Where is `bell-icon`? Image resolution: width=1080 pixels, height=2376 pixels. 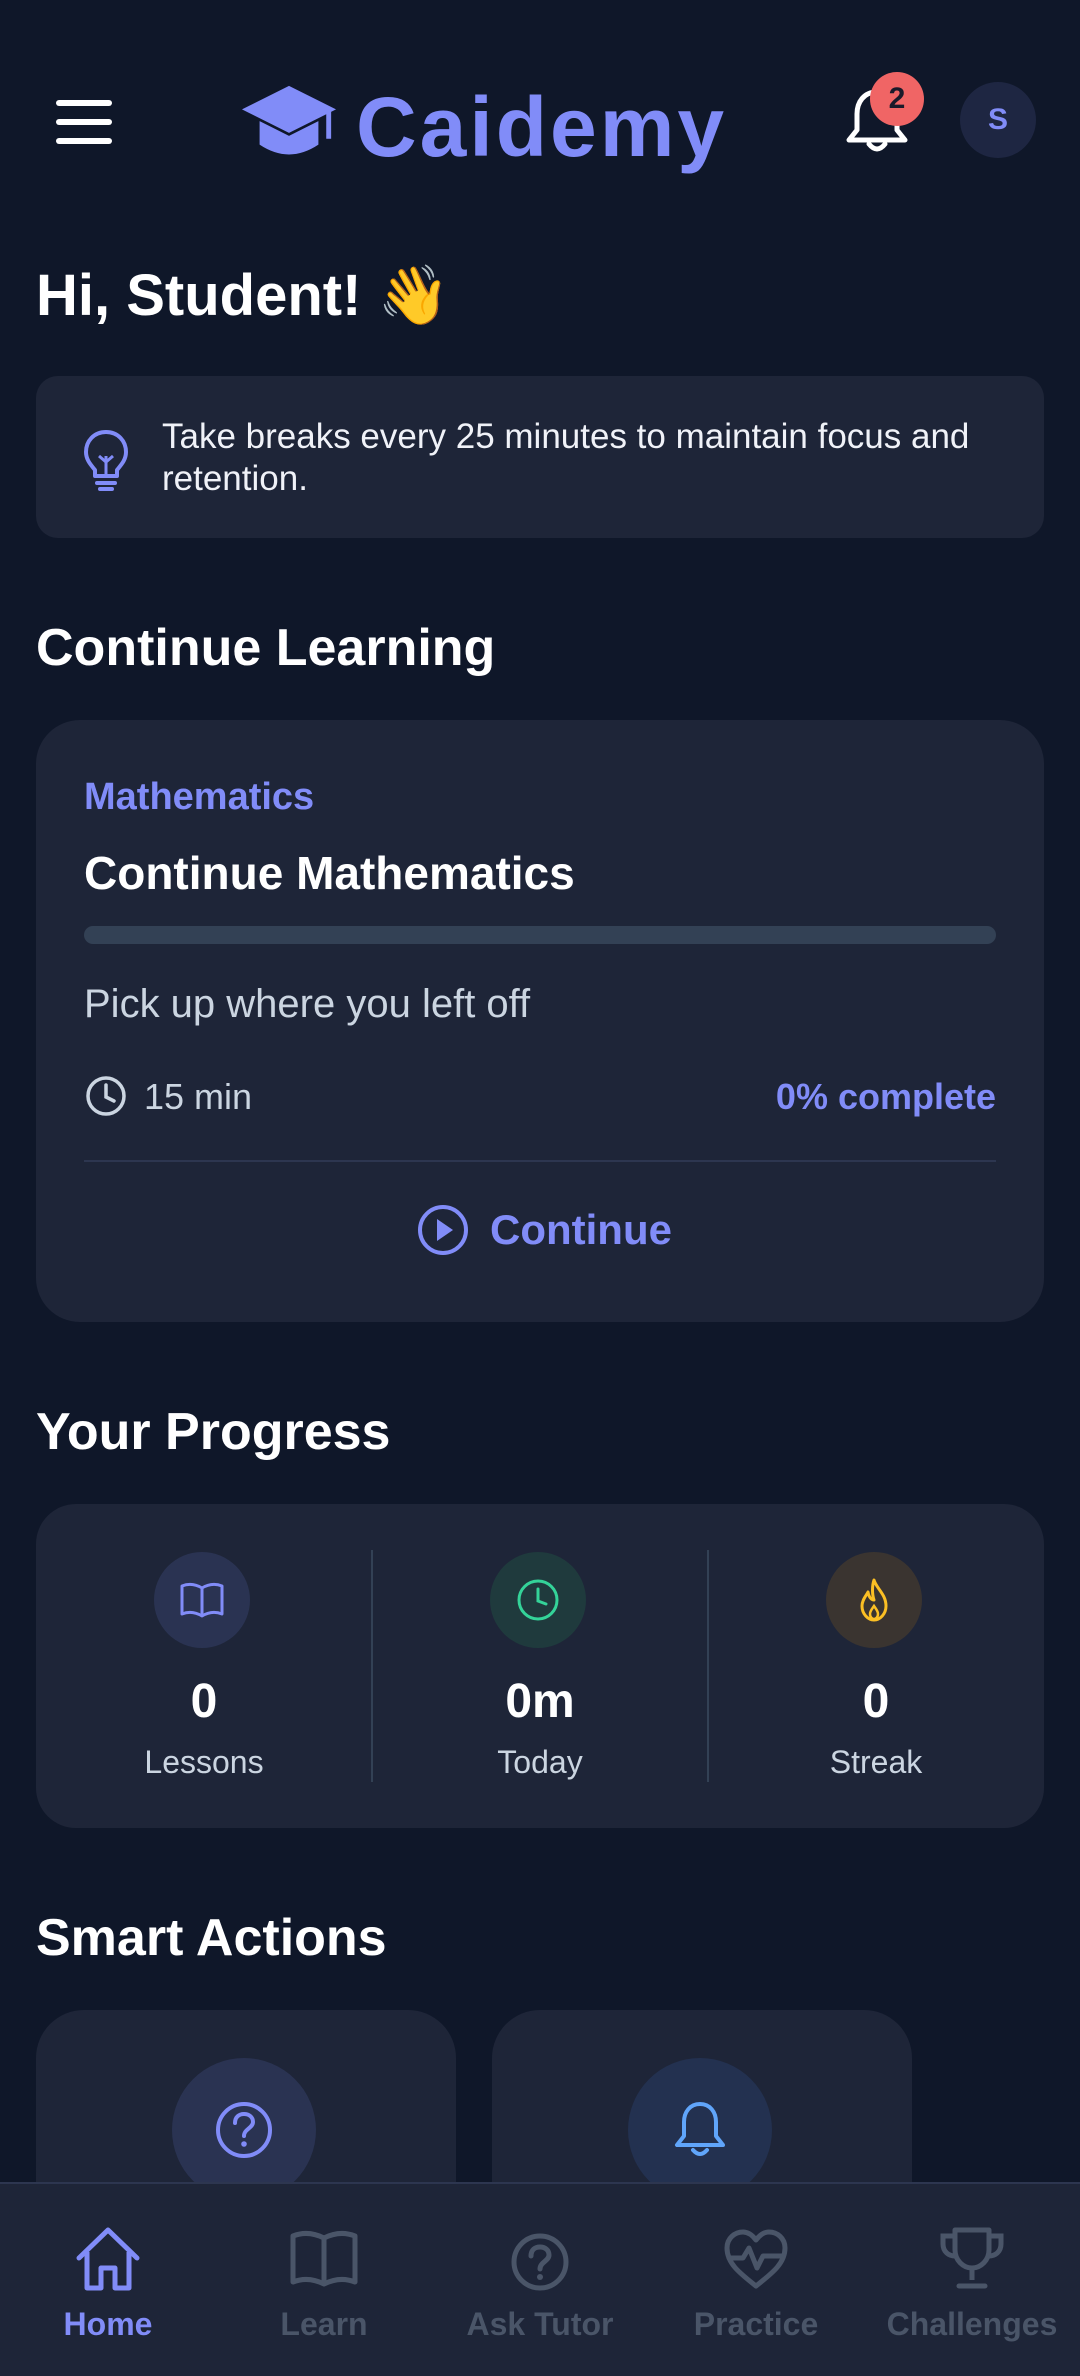
bell-icon is located at coordinates (700, 2129).